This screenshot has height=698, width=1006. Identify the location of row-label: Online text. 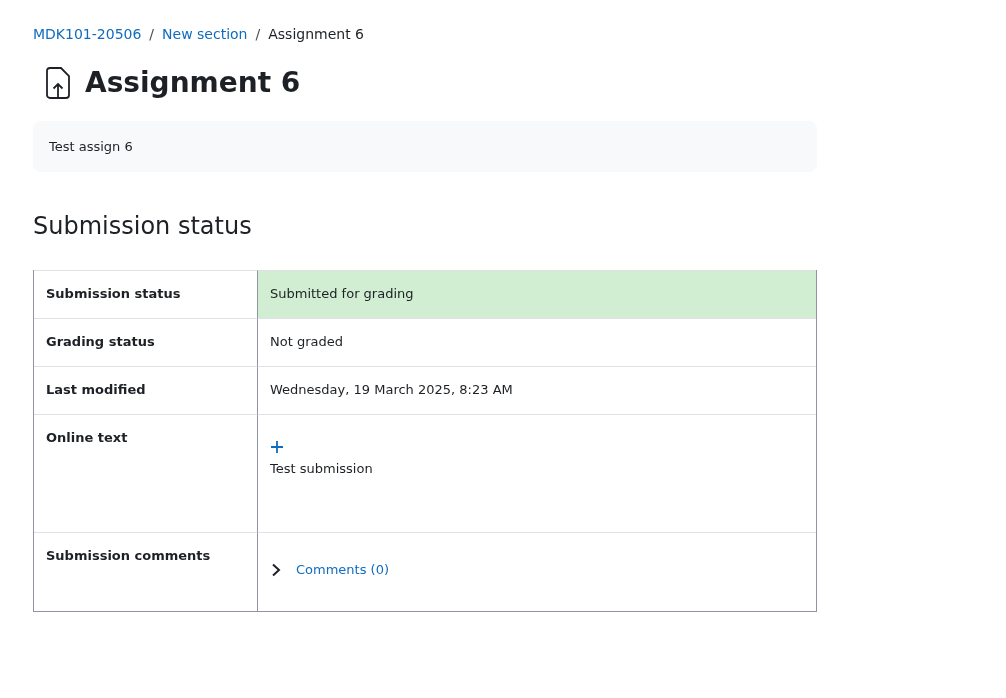
(146, 473).